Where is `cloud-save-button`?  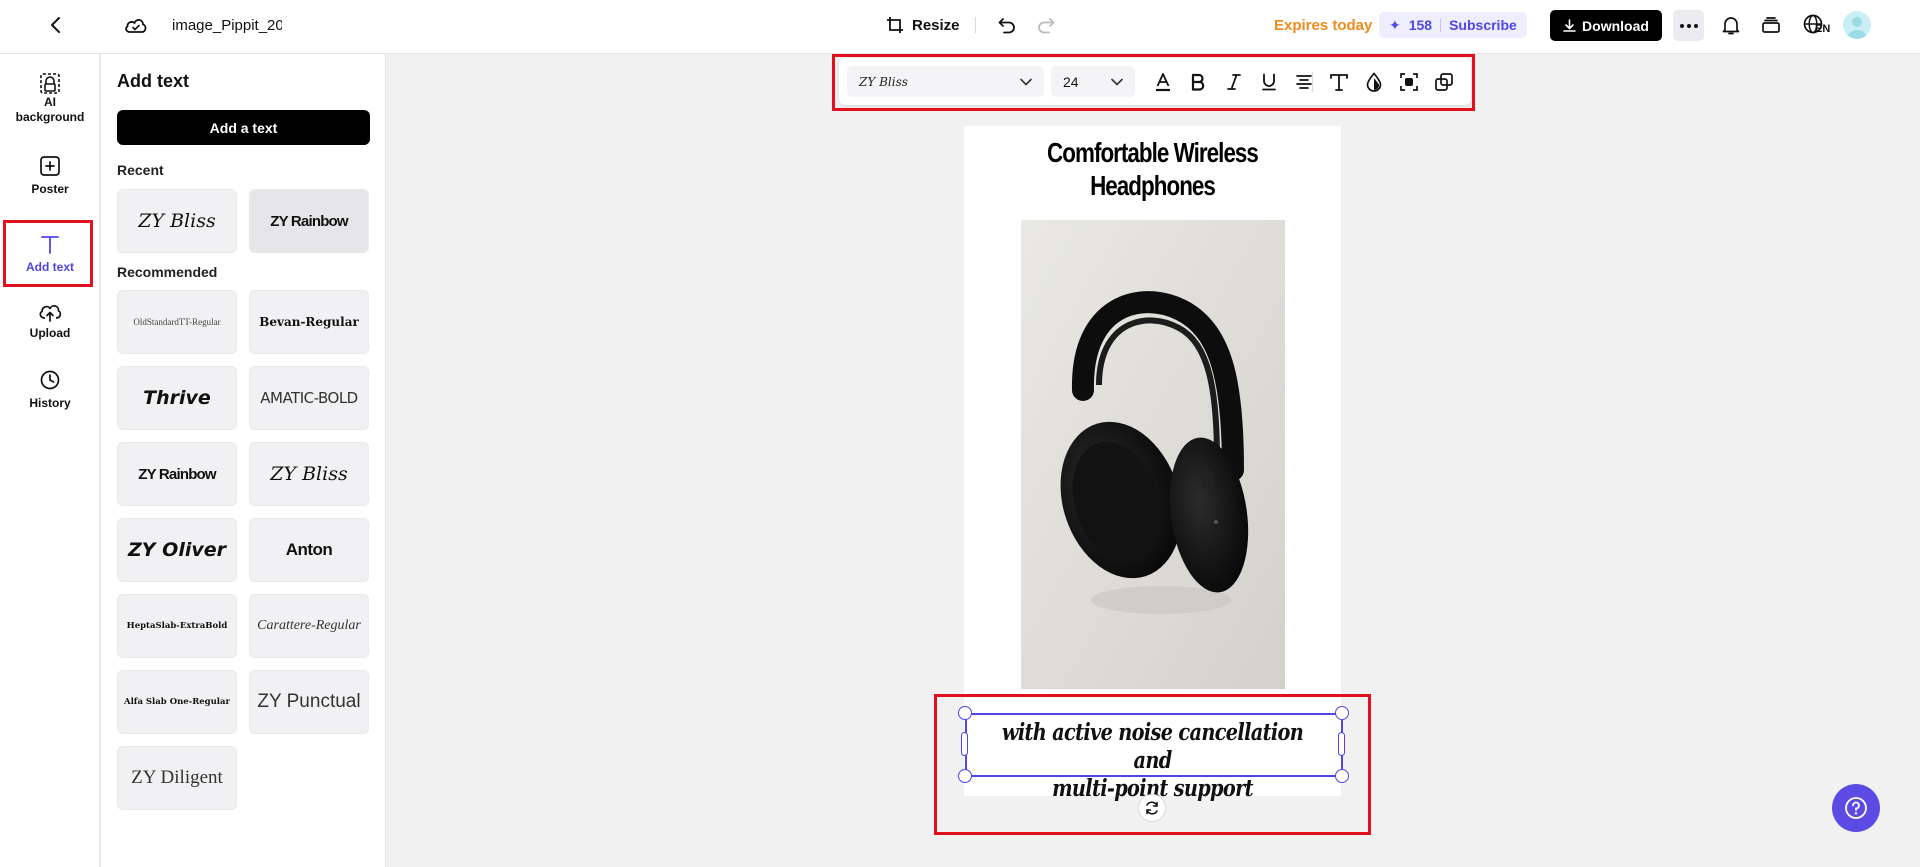 cloud-save-button is located at coordinates (136, 25).